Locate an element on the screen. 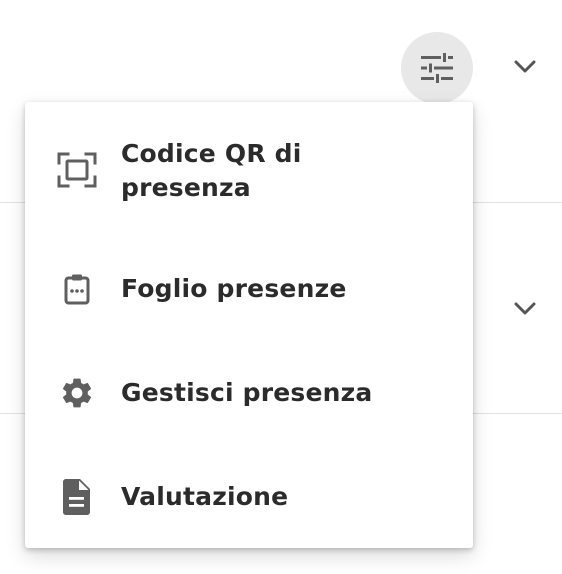 This screenshot has width=562, height=574. tune-sliders-icon is located at coordinates (437, 68).